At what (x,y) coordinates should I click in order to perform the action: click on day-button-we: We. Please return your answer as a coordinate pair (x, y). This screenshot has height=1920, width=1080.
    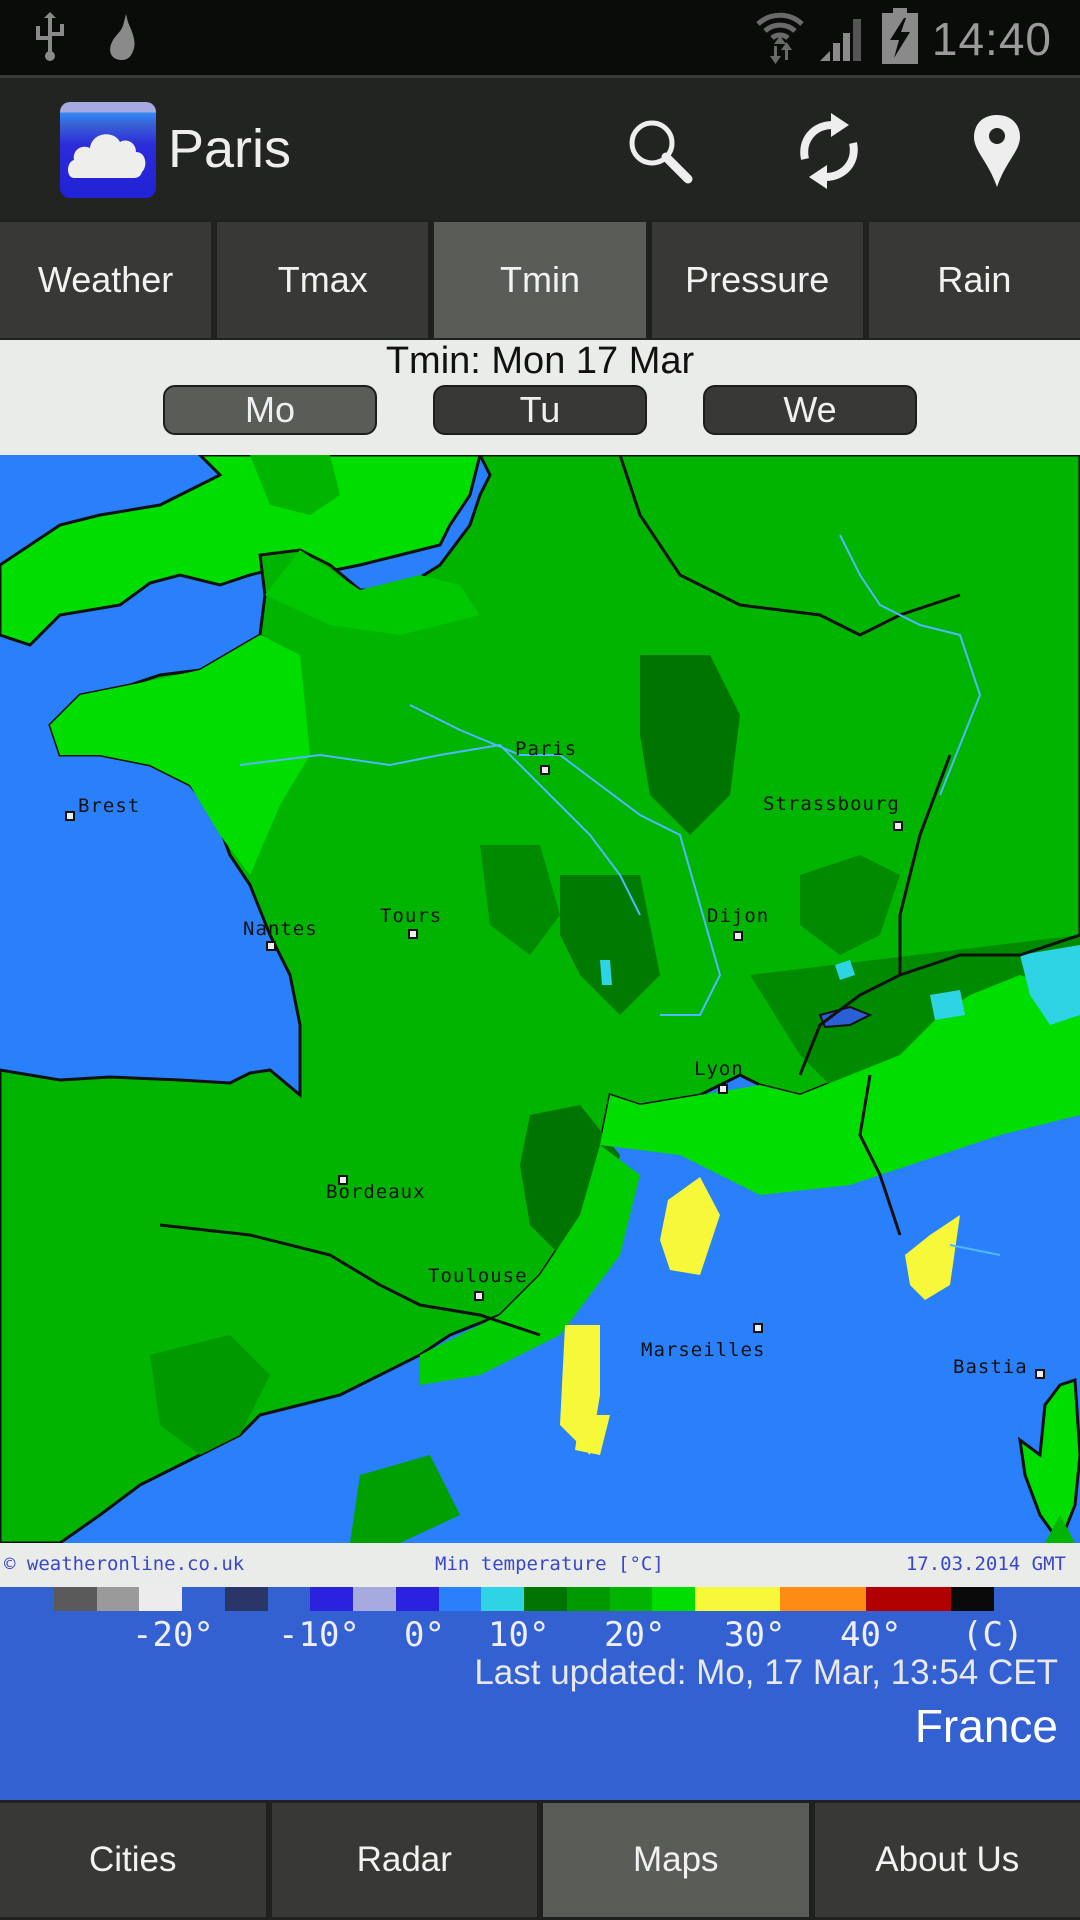
    Looking at the image, I should click on (810, 410).